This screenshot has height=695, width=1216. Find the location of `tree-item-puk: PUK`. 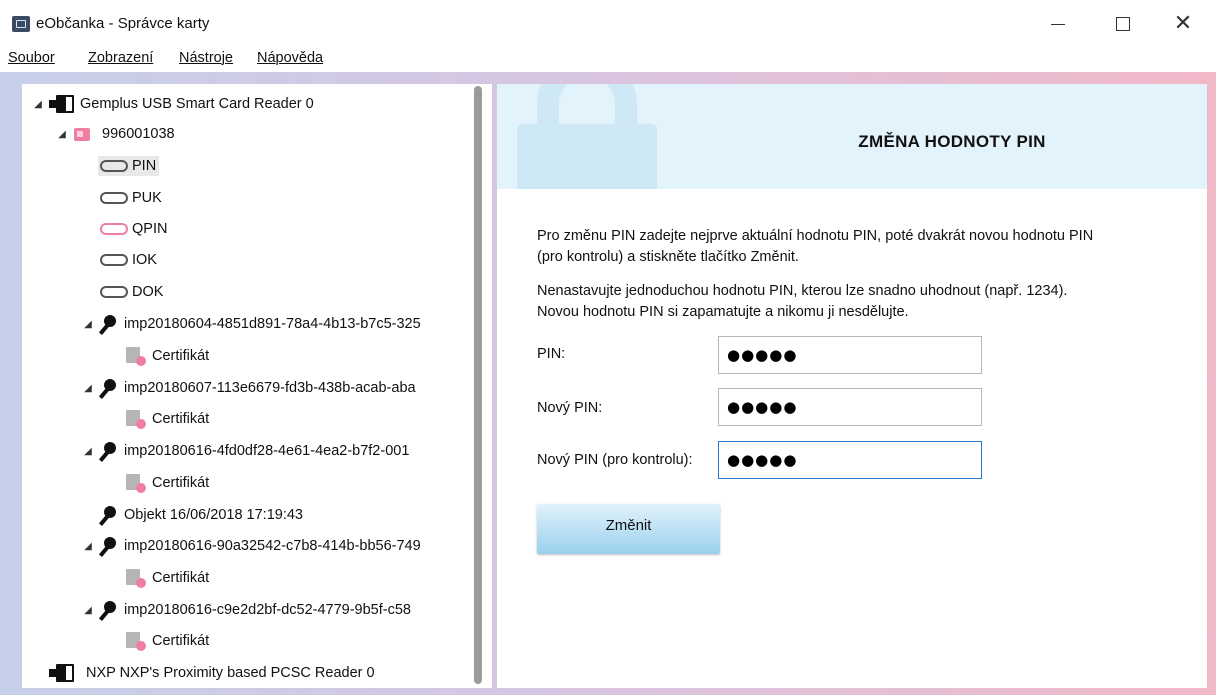

tree-item-puk: PUK is located at coordinates (131, 198).